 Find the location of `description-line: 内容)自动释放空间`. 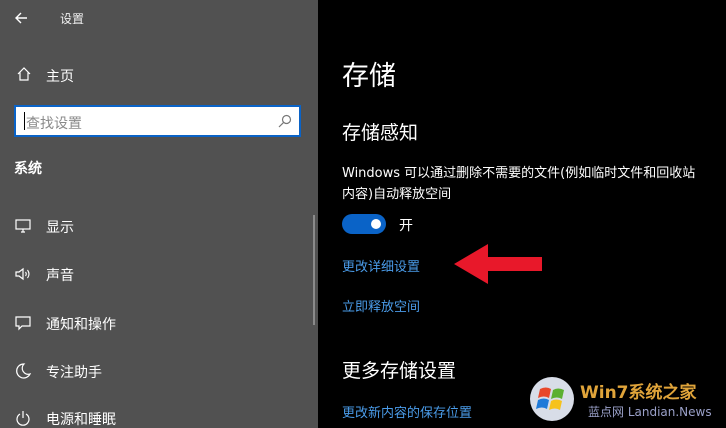

description-line: 内容)自动释放空间 is located at coordinates (397, 194).